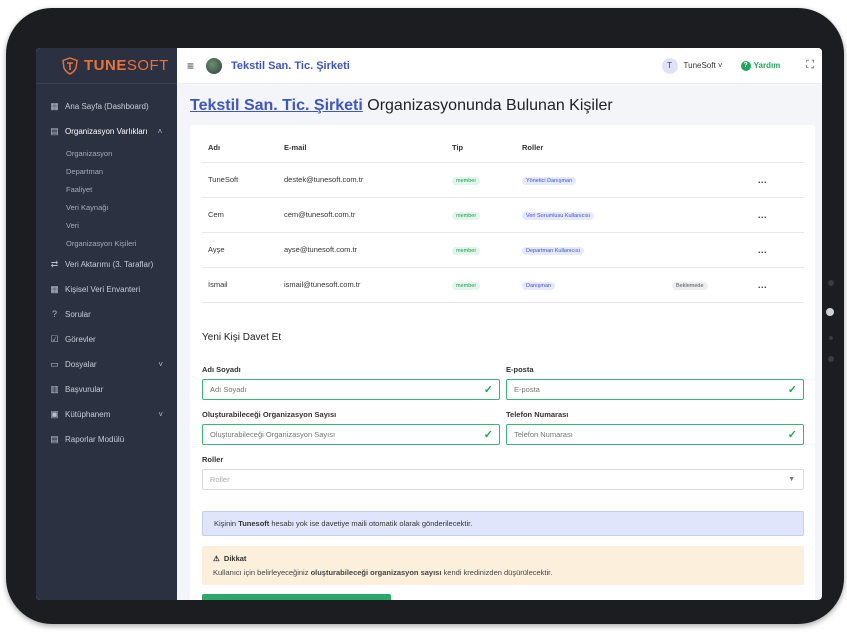 This screenshot has width=847, height=640. Describe the element at coordinates (647, 434) in the screenshot. I see `phone-input` at that location.